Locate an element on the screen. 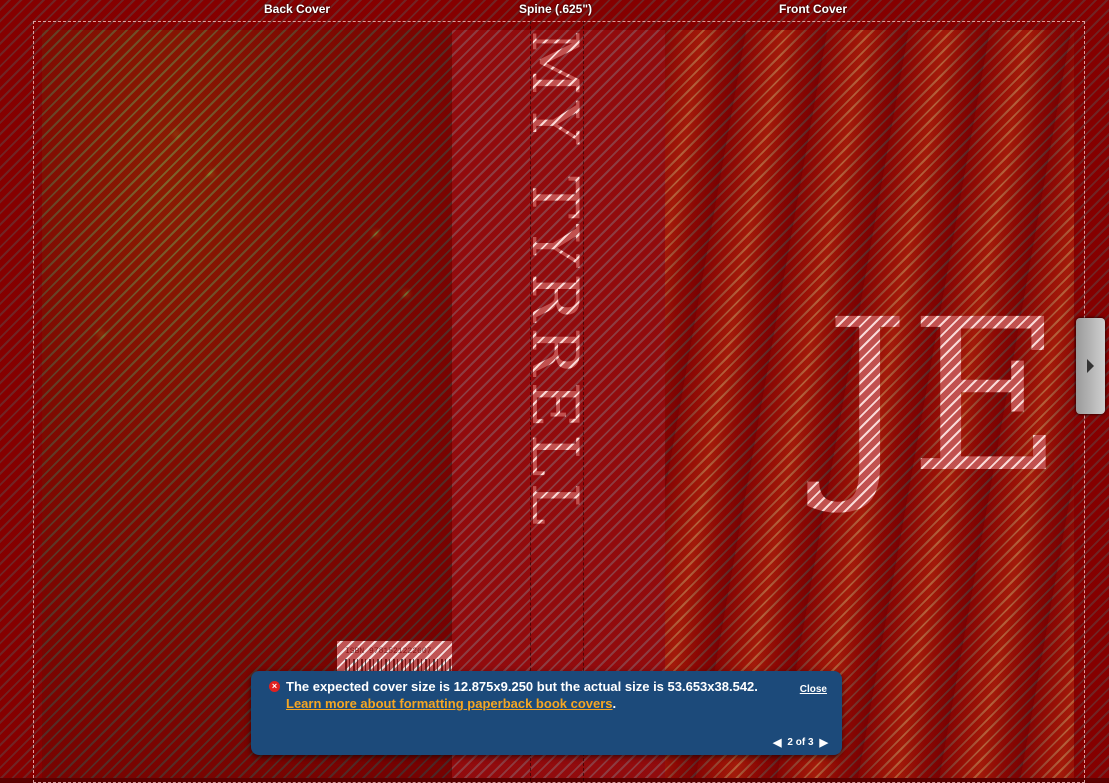 This screenshot has width=1109, height=783. spine-title-text: MY TYRRELL is located at coordinates (554, 281).